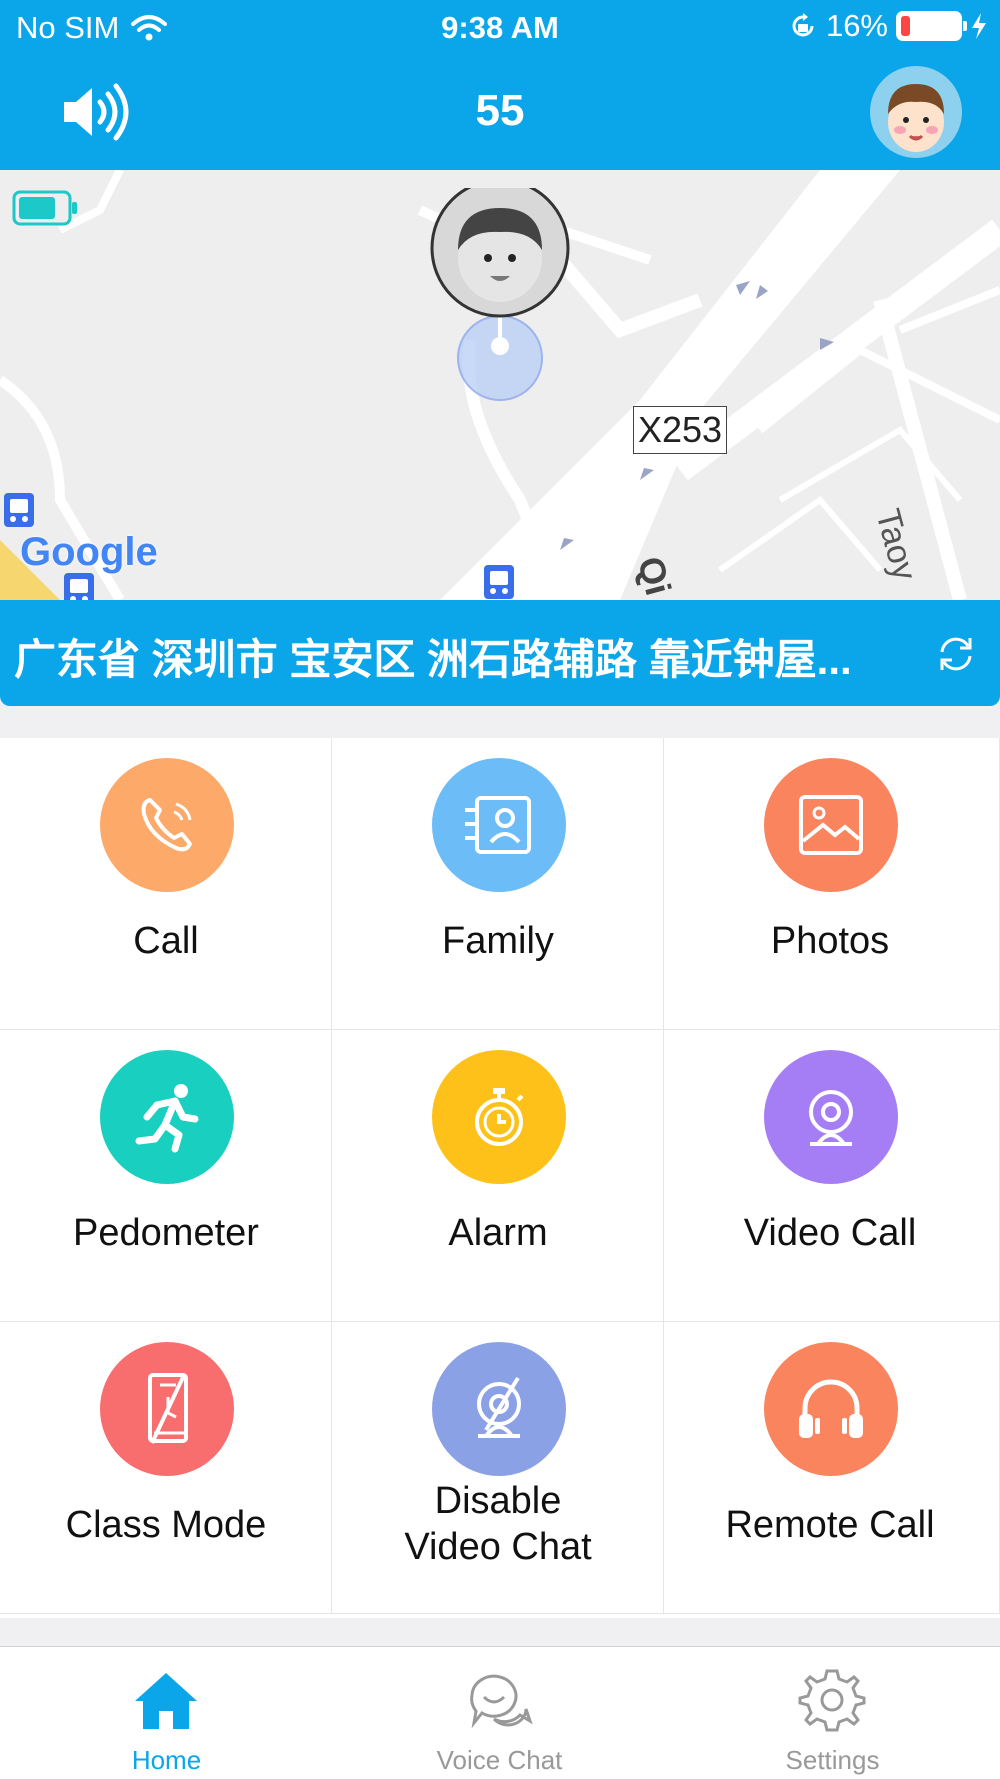  I want to click on contact-card-icon, so click(498, 825).